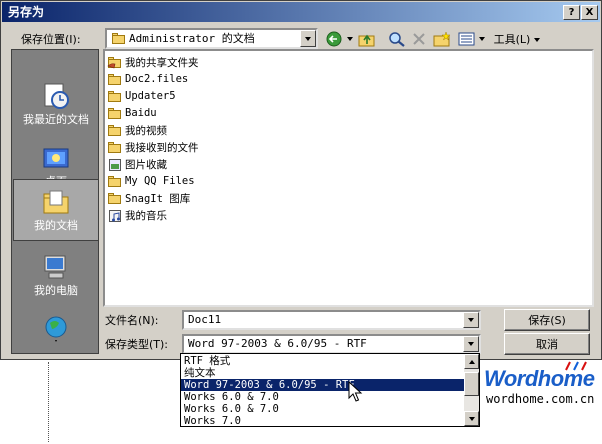 This screenshot has height=444, width=602. I want to click on file-name: My QQ Files, so click(160, 181).